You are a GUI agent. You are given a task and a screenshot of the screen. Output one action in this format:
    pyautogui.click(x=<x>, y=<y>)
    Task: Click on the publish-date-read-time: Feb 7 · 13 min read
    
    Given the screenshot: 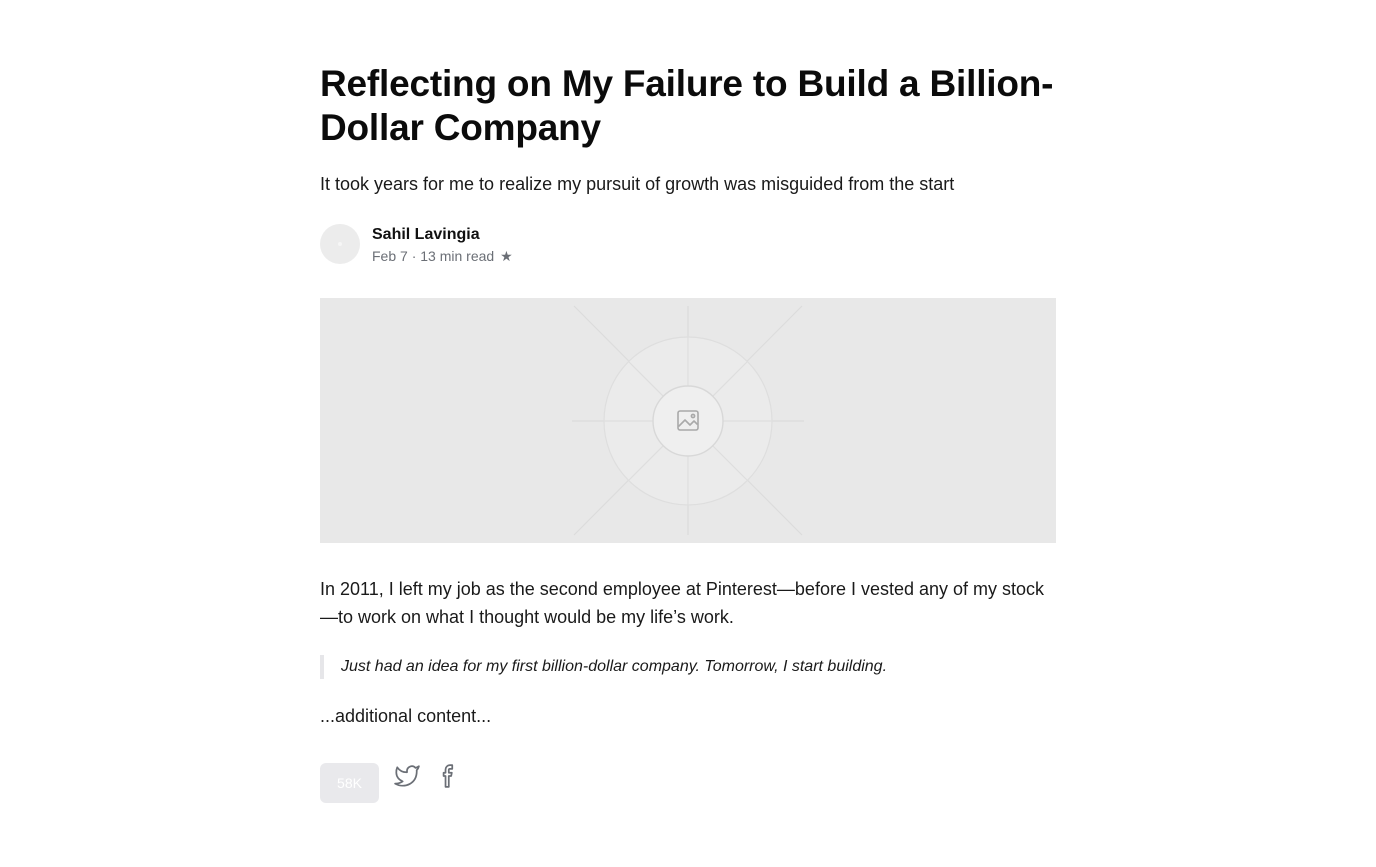 What is the action you would take?
    pyautogui.click(x=433, y=256)
    